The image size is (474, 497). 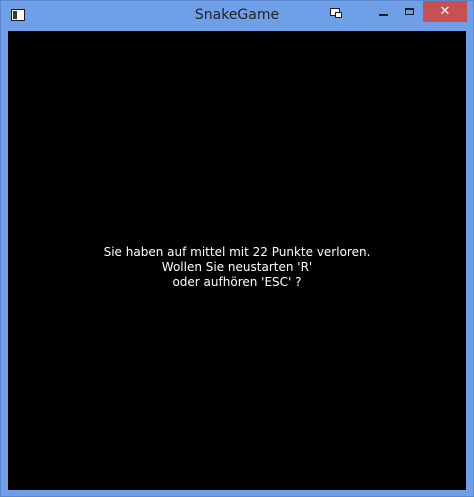 What do you see at coordinates (237, 282) in the screenshot?
I see `game-over-line-3: oder aufhören 'ESC' ?` at bounding box center [237, 282].